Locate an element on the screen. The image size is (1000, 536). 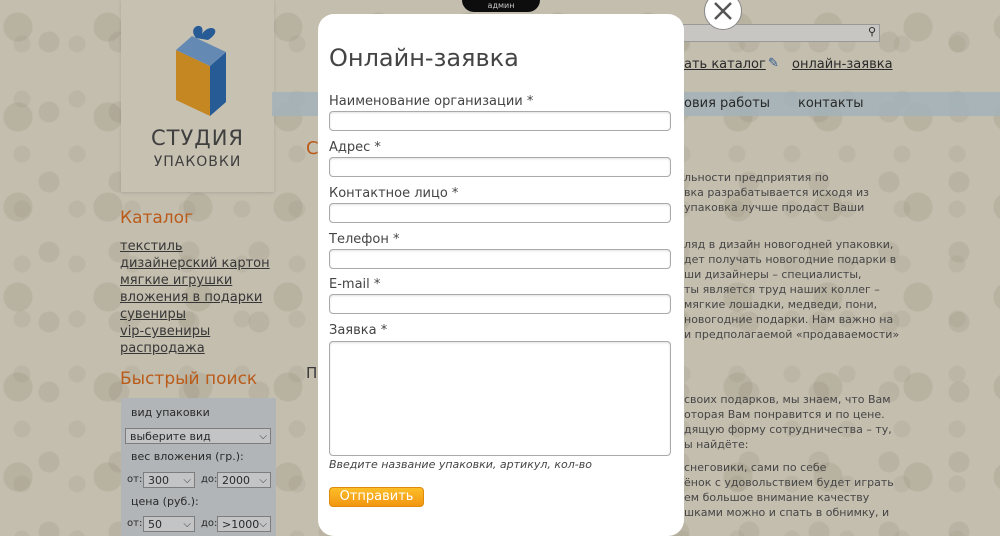
submit-button: Отправить is located at coordinates (376, 497).